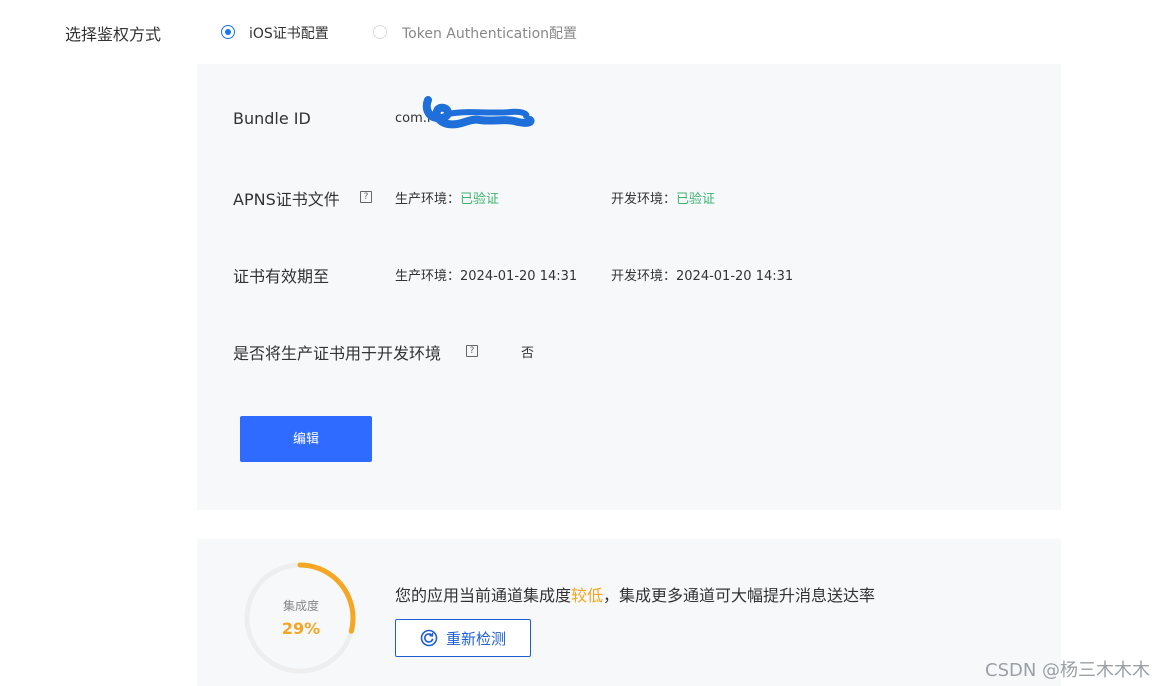 This screenshot has width=1172, height=686. What do you see at coordinates (429, 638) in the screenshot?
I see `refresh-icon` at bounding box center [429, 638].